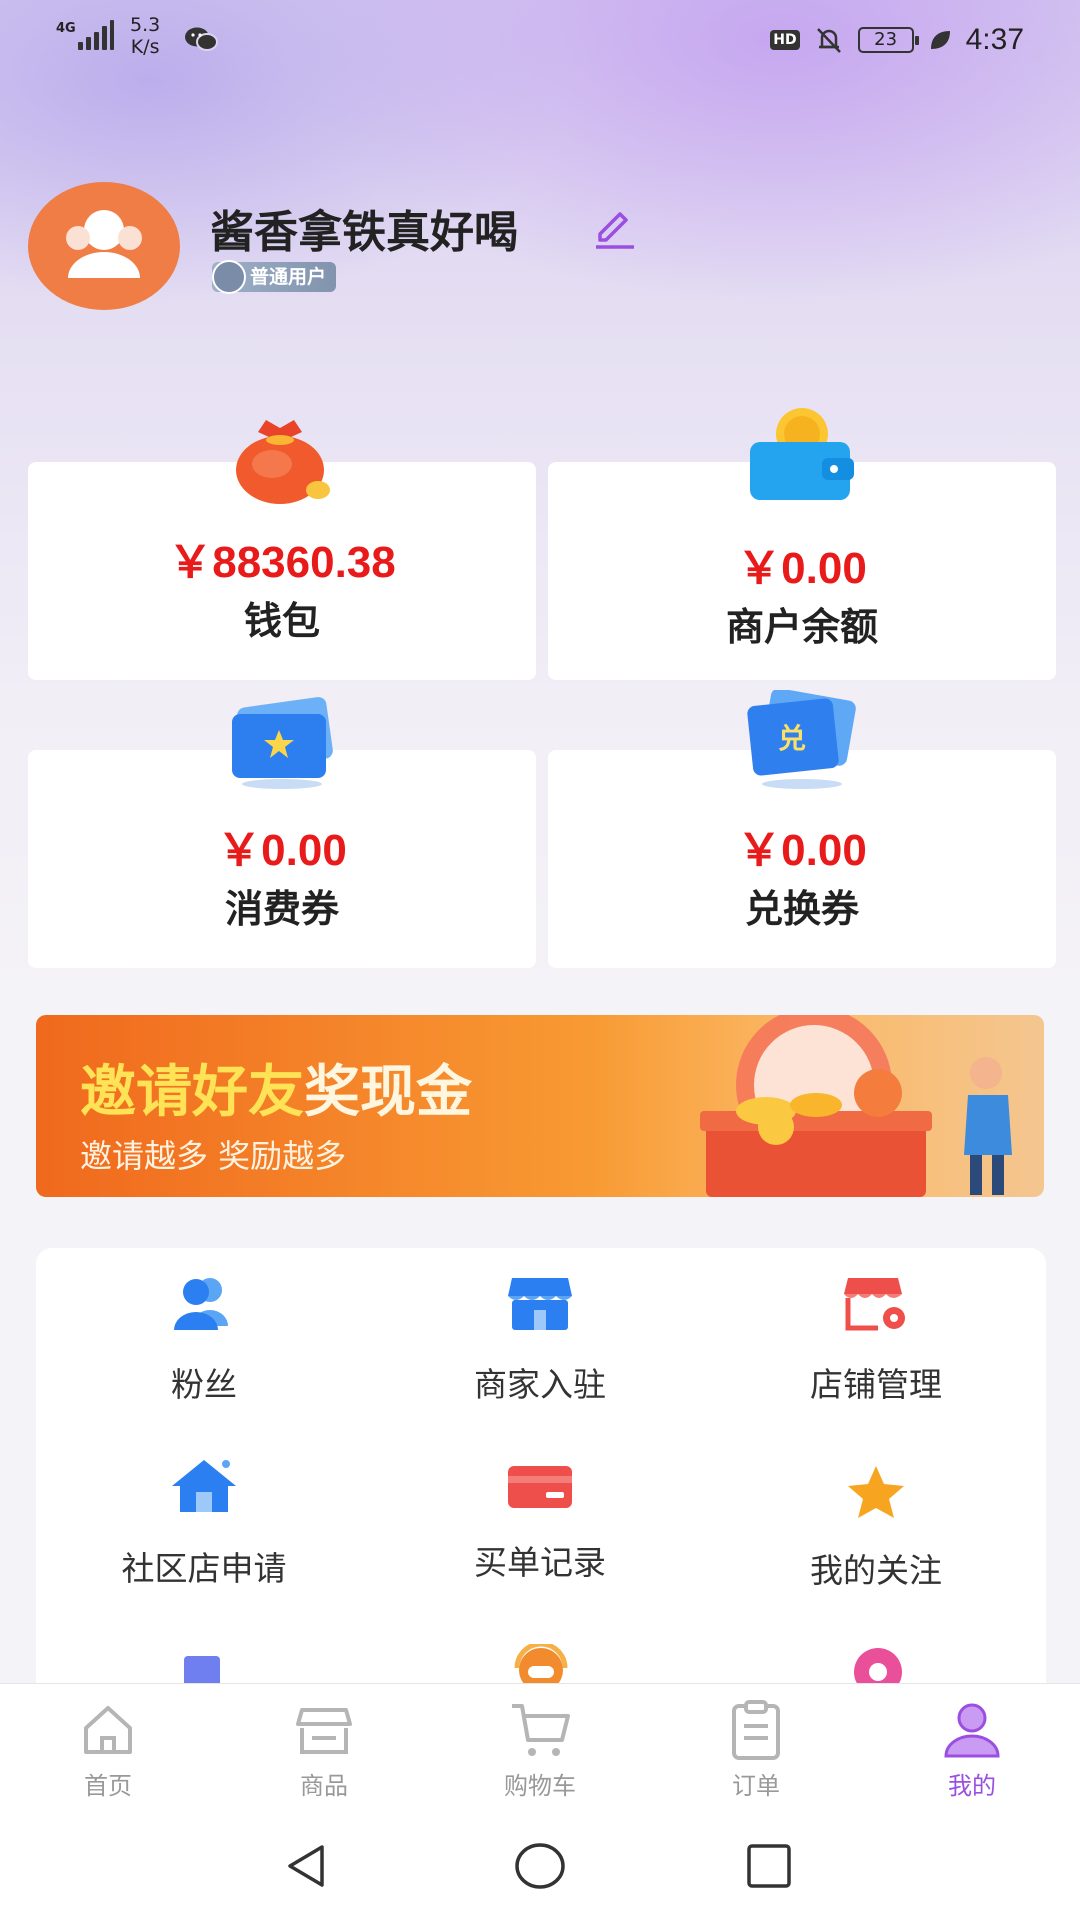 The image size is (1080, 1920). Describe the element at coordinates (756, 1730) in the screenshot. I see `order-nav-icon` at that location.